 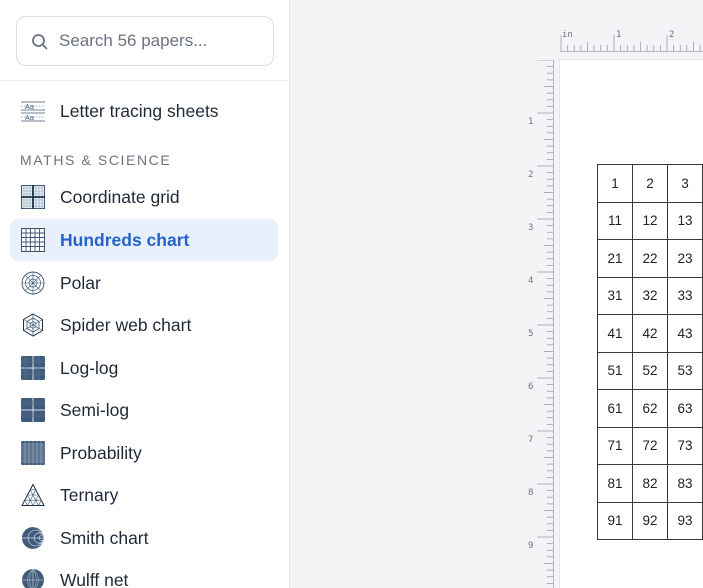 I want to click on ruler-v-label: 2, so click(x=530, y=175).